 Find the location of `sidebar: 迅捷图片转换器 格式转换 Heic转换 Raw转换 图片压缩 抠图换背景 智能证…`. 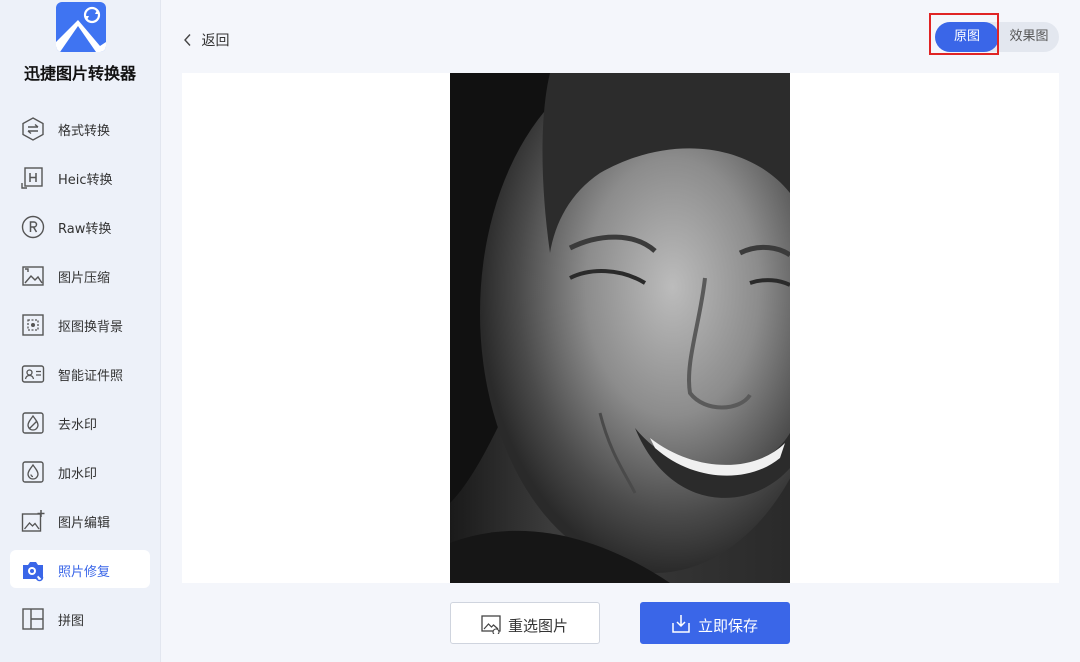

sidebar: 迅捷图片转换器 格式转换 Heic转换 Raw转换 图片压缩 抠图换背景 智能证… is located at coordinates (80, 331).